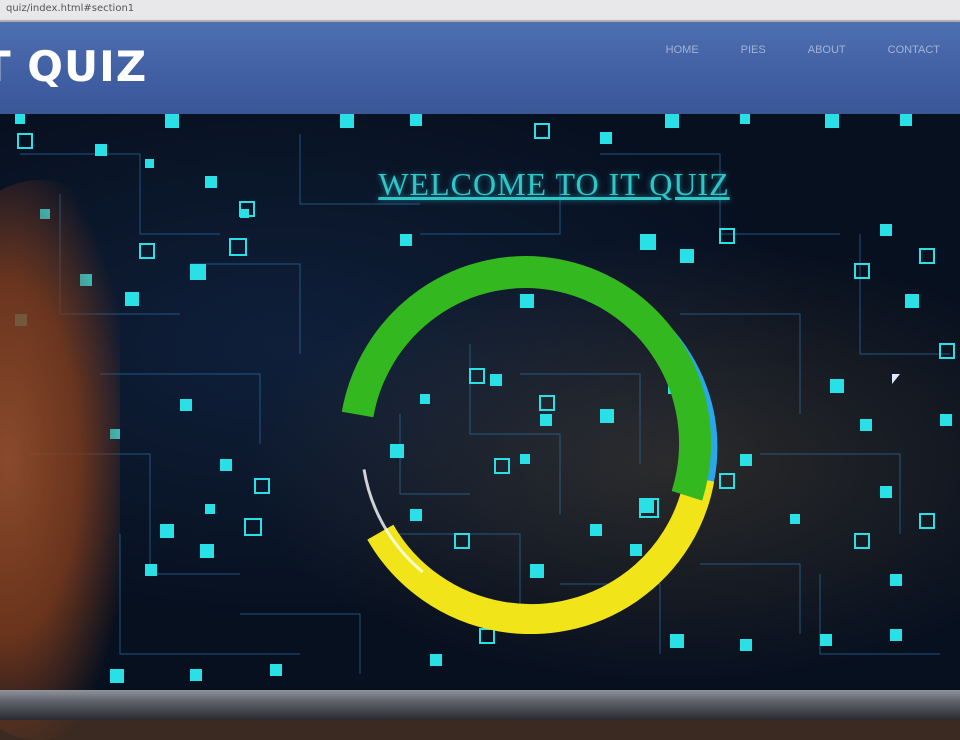  I want to click on browser-address-strip: quiz/index.html#section1, so click(480, 11).